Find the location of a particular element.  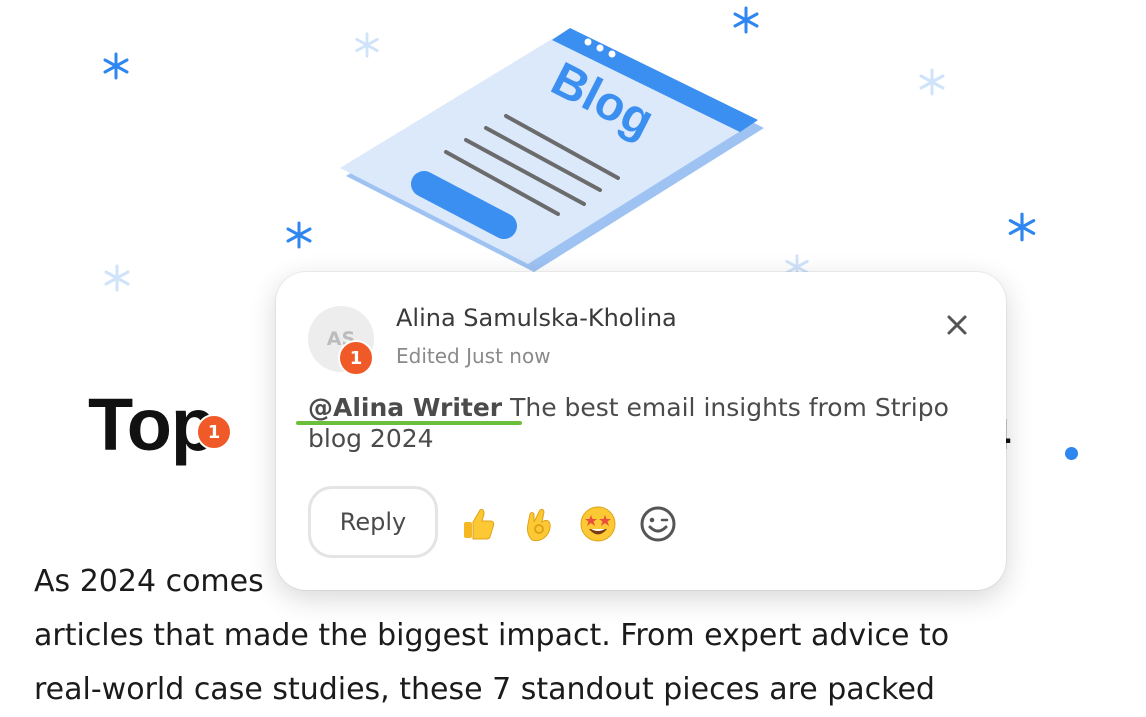

notification-badge: 1 is located at coordinates (356, 358).